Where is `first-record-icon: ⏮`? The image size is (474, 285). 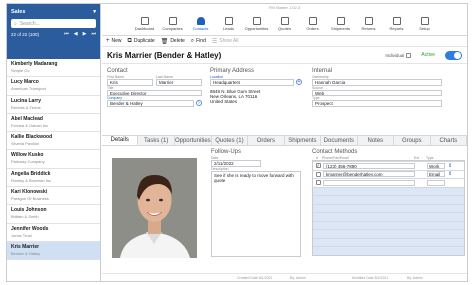
first-record-icon: ⏮ is located at coordinates (66, 34).